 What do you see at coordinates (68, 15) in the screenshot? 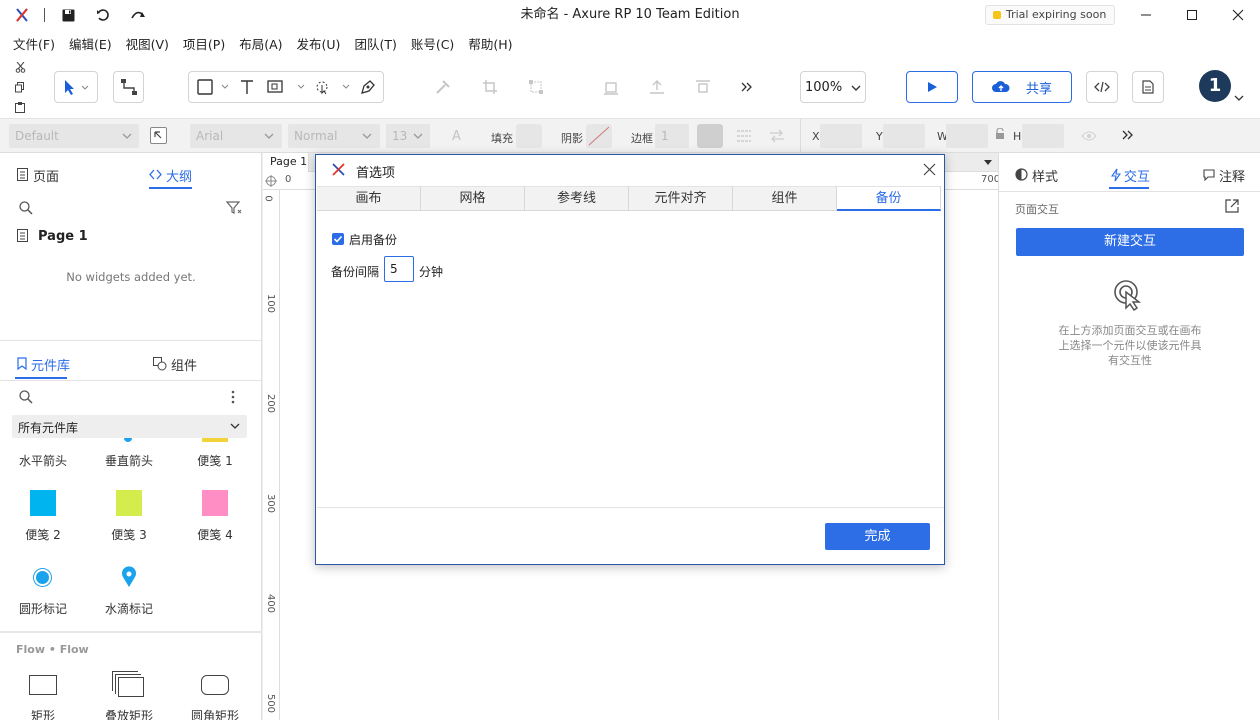
I see `save-icon` at bounding box center [68, 15].